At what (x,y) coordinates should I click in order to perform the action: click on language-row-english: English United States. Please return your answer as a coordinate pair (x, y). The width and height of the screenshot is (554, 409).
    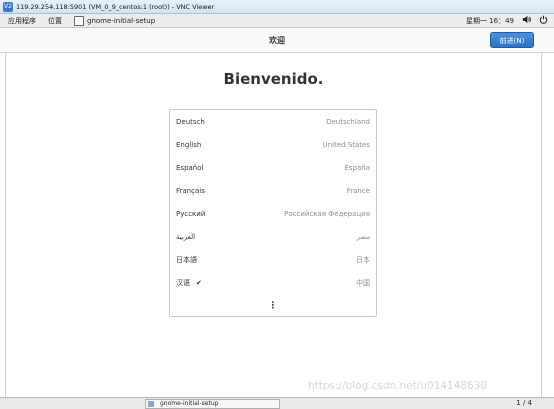
    Looking at the image, I should click on (273, 144).